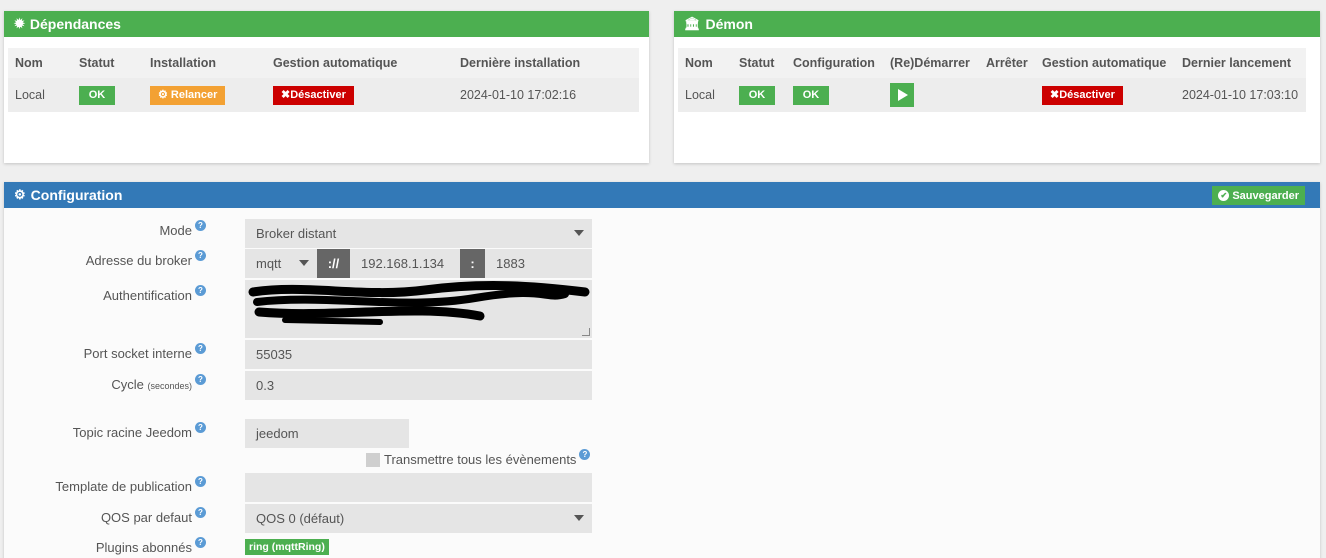 This screenshot has height=558, width=1326. Describe the element at coordinates (373, 460) in the screenshot. I see `transmit-all-checkbox` at that location.